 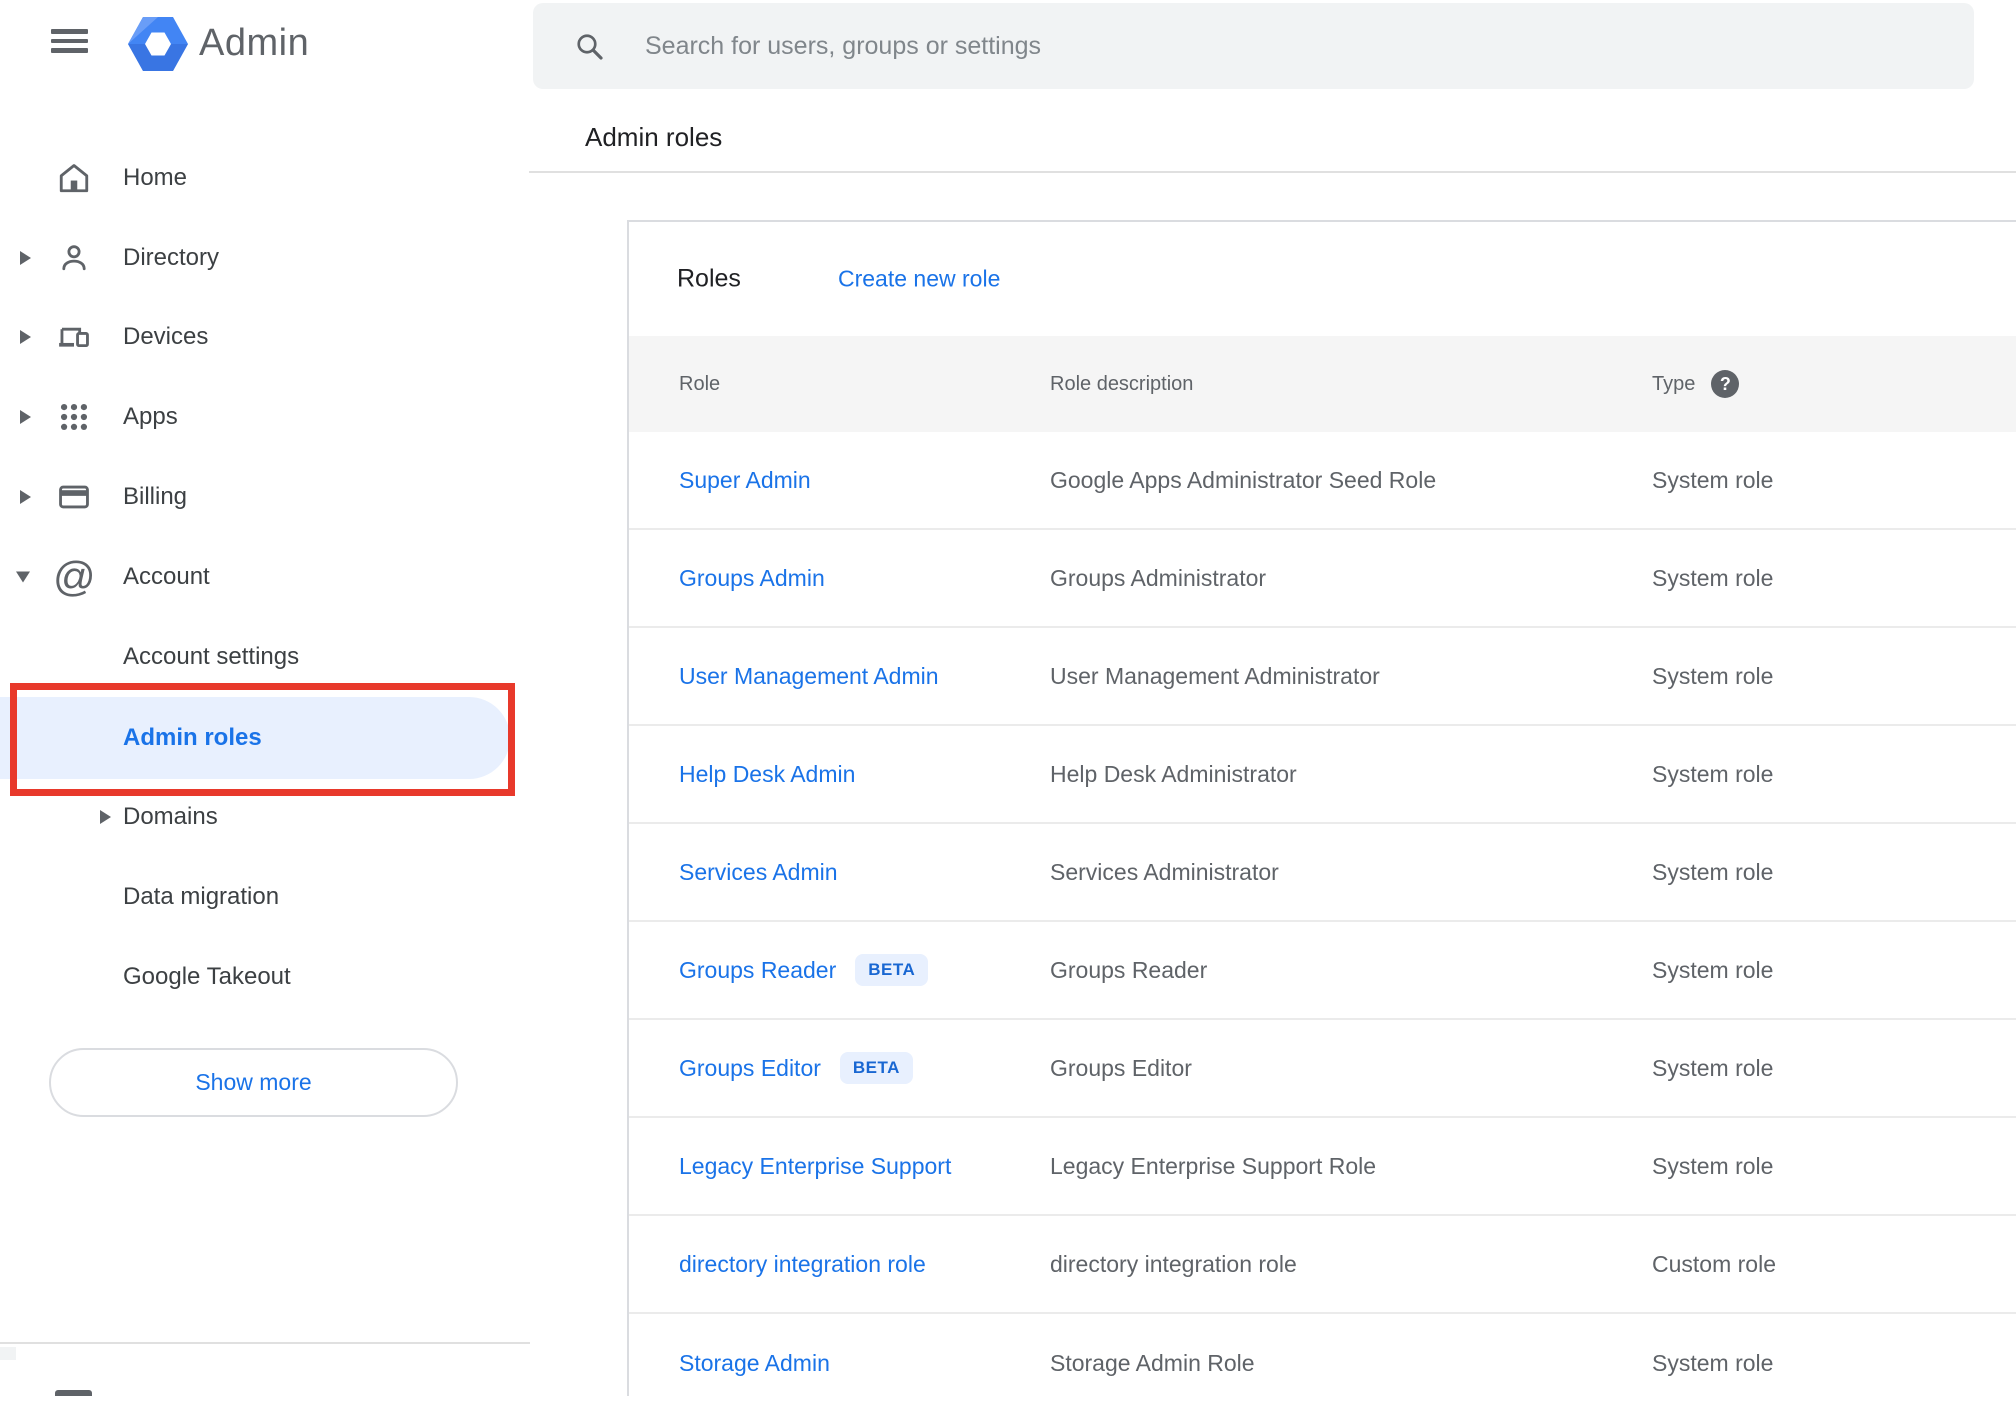 What do you see at coordinates (1215, 675) in the screenshot?
I see `role-description: User Management Administrator` at bounding box center [1215, 675].